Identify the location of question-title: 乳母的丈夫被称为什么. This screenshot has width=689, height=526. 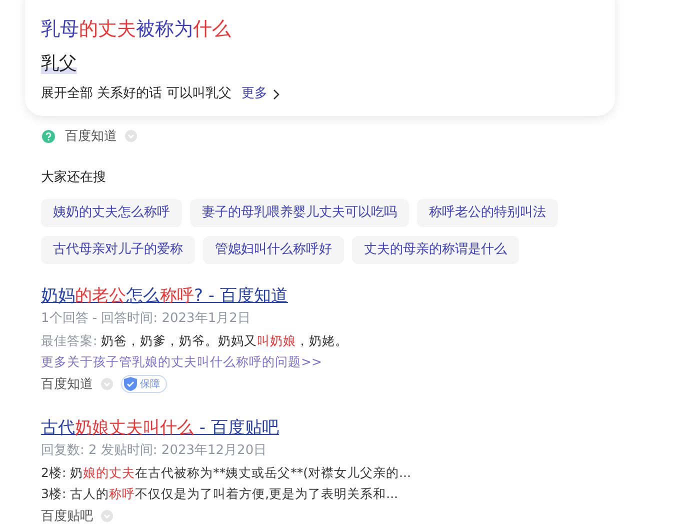
(320, 29).